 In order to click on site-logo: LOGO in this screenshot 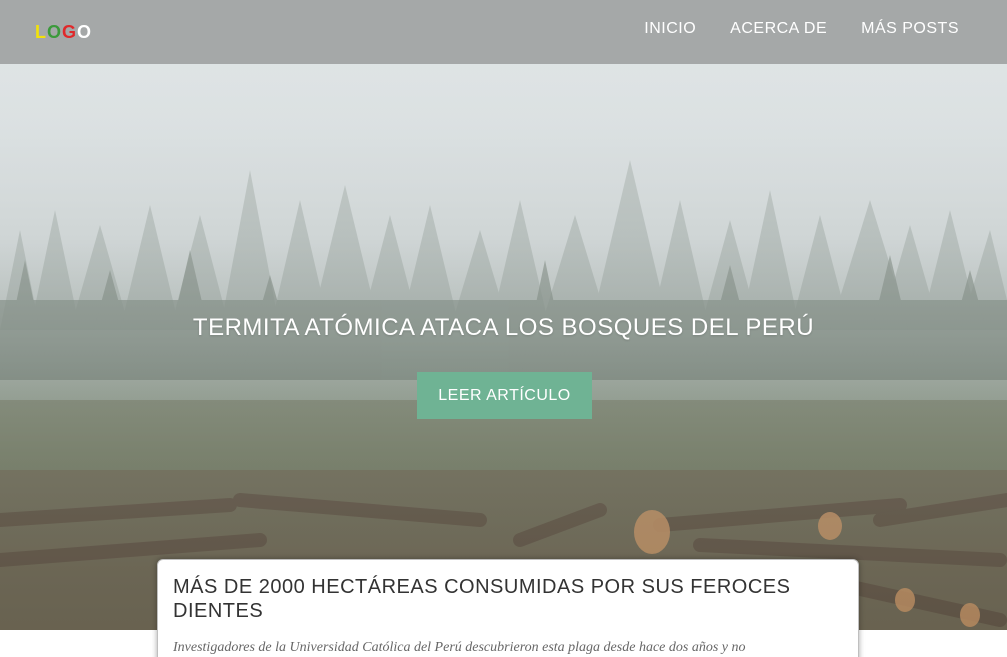, I will do `click(63, 32)`.